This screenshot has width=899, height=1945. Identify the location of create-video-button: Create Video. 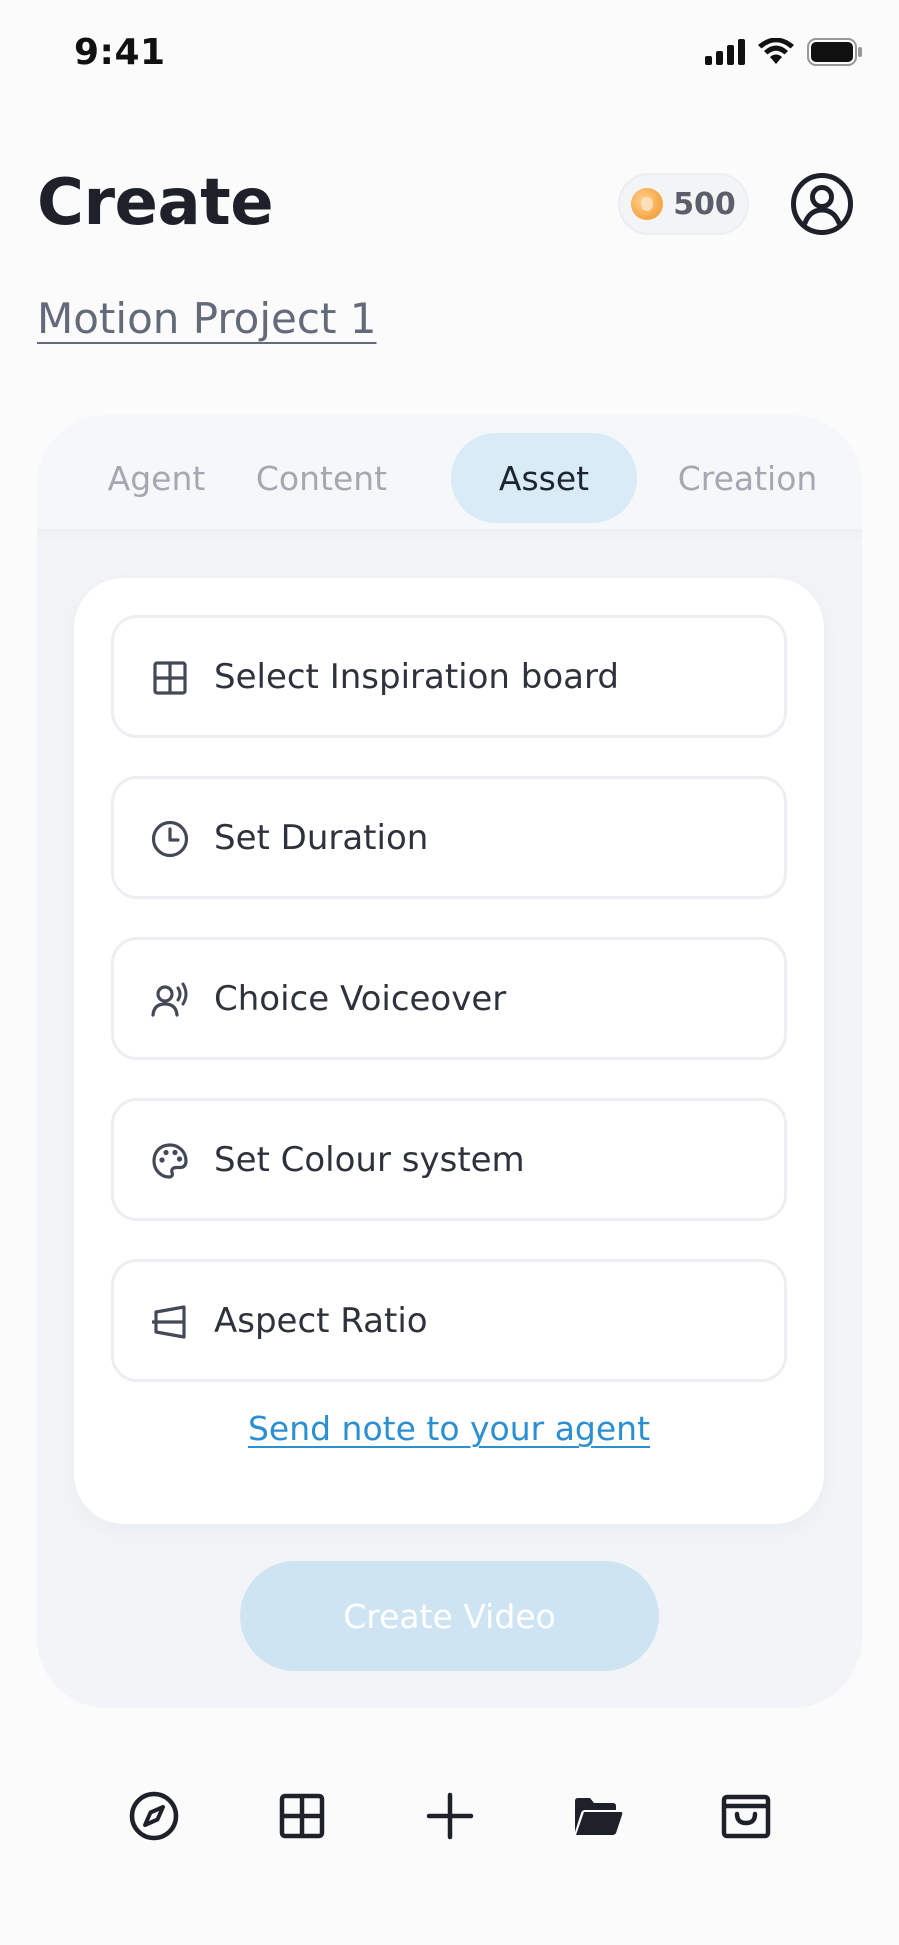
(449, 1616).